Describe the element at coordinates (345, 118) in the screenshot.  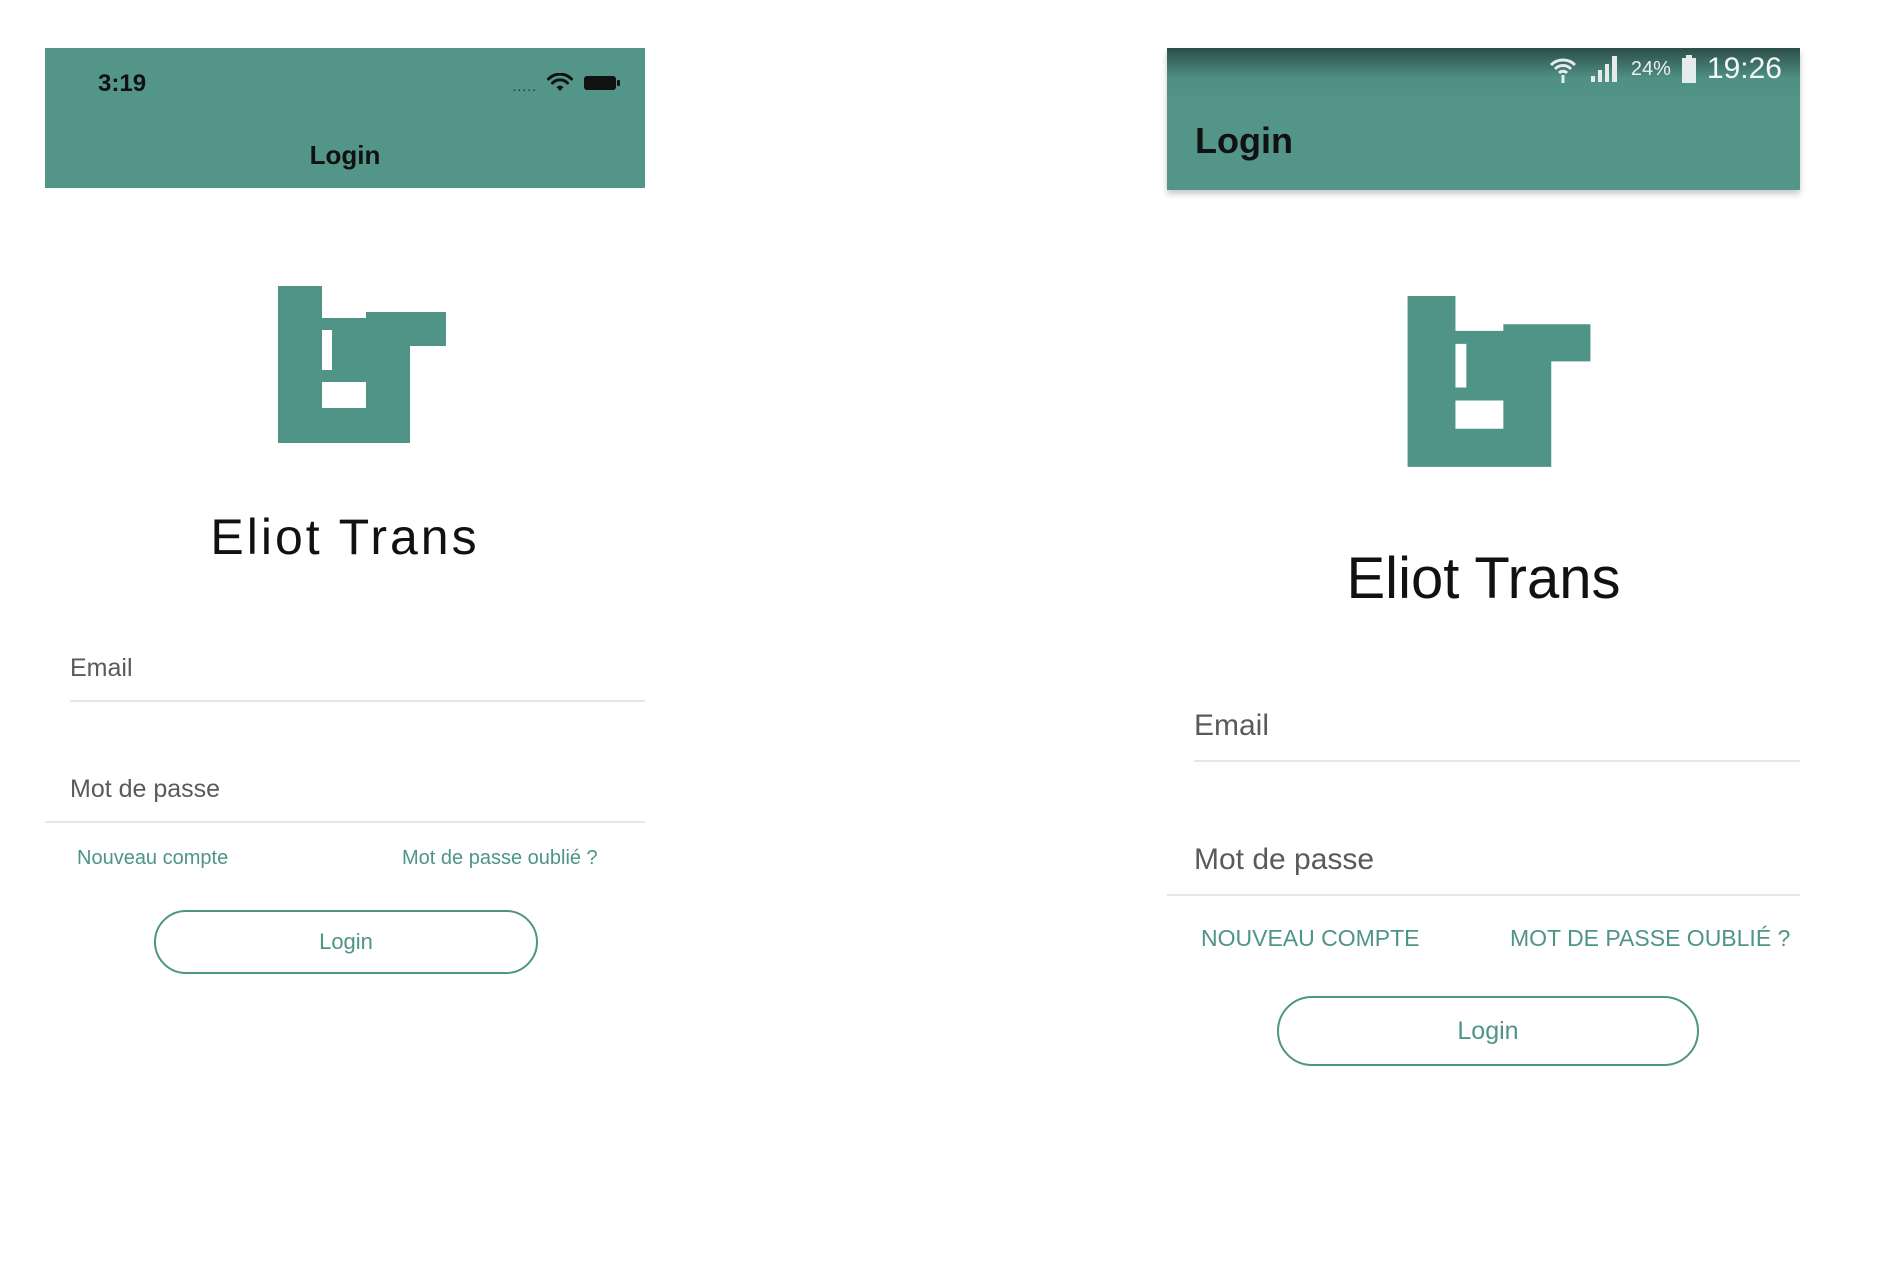
I see `ios-app-header: 3:19 ..... Login` at that location.